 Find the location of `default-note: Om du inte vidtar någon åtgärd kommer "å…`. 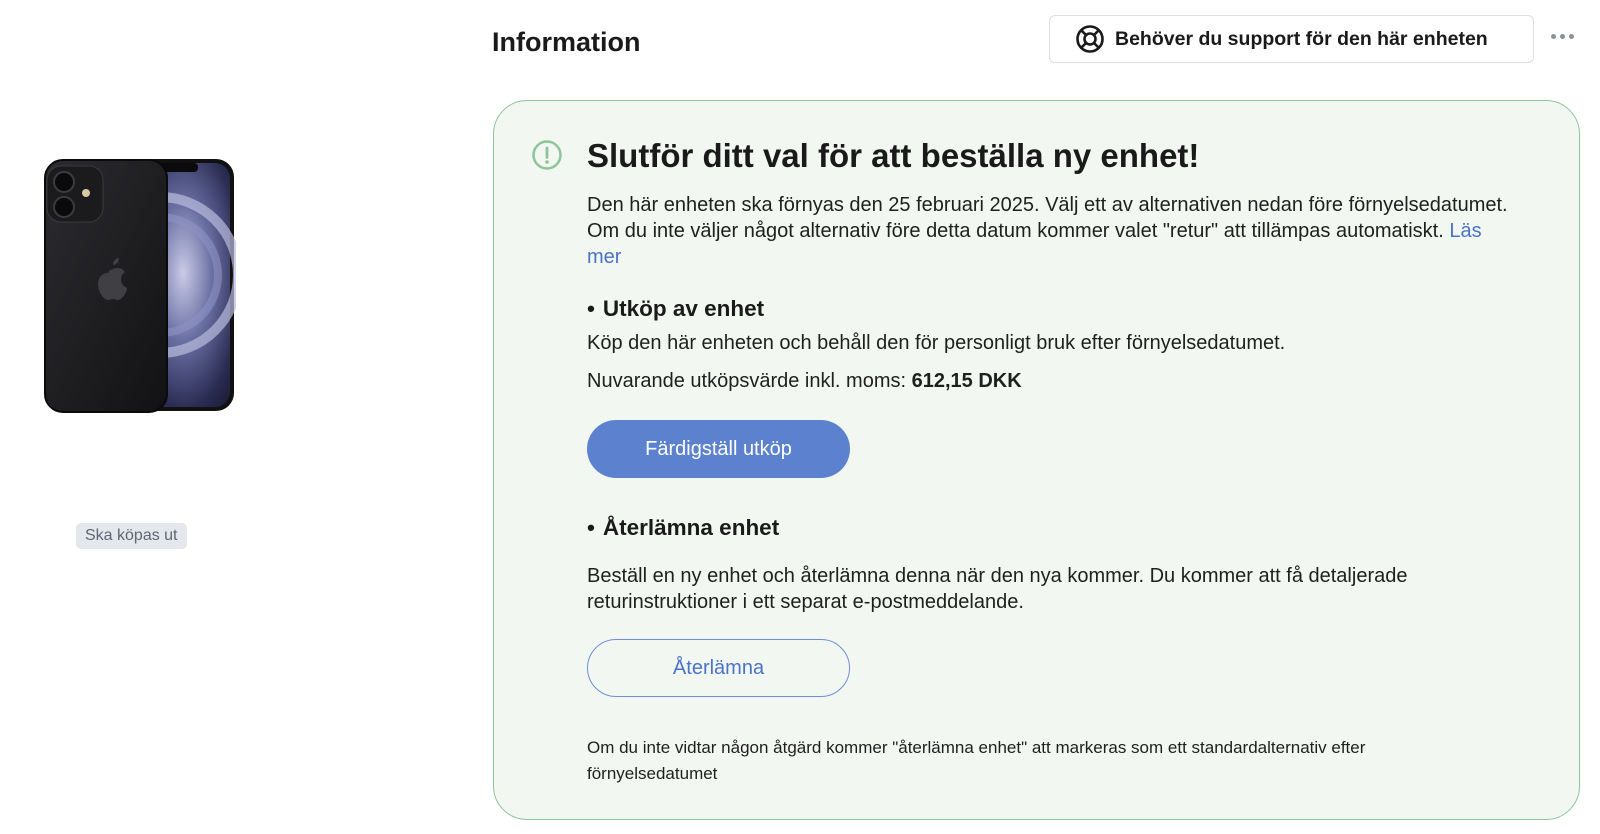

default-note: Om du inte vidtar någon åtgärd kommer "å… is located at coordinates (976, 760).